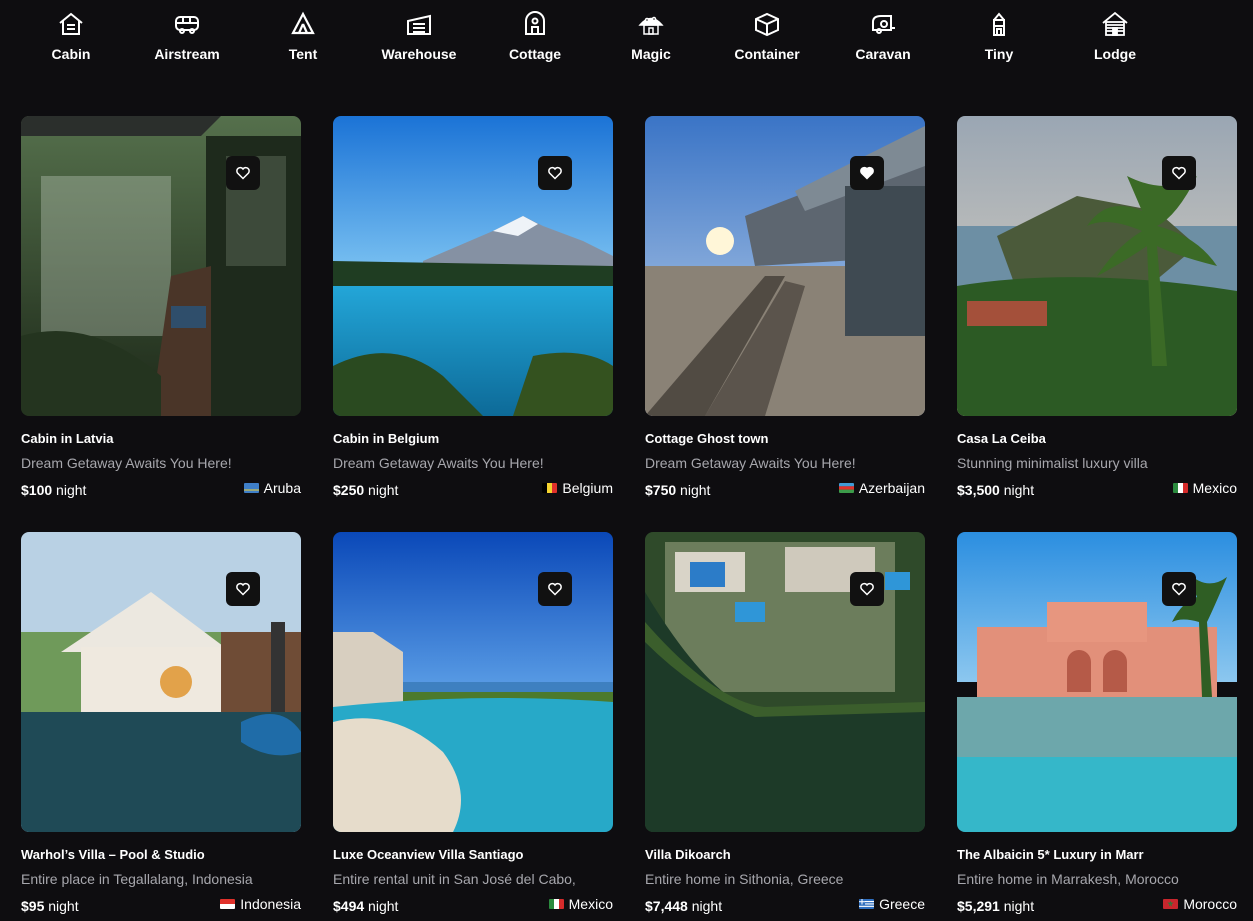  What do you see at coordinates (137, 879) in the screenshot?
I see `listing-subtitle: Entire place in Tegallalang, Indonesia` at bounding box center [137, 879].